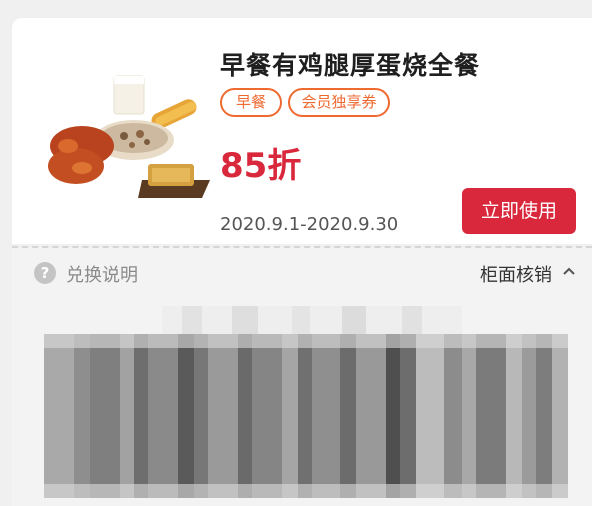 The width and height of the screenshot is (592, 506). What do you see at coordinates (569, 271) in the screenshot?
I see `chevron-up-icon` at bounding box center [569, 271].